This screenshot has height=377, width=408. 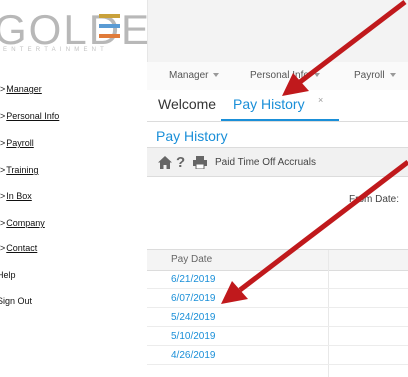 What do you see at coordinates (191, 259) in the screenshot?
I see `column-header-pay-date: Pay Date` at bounding box center [191, 259].